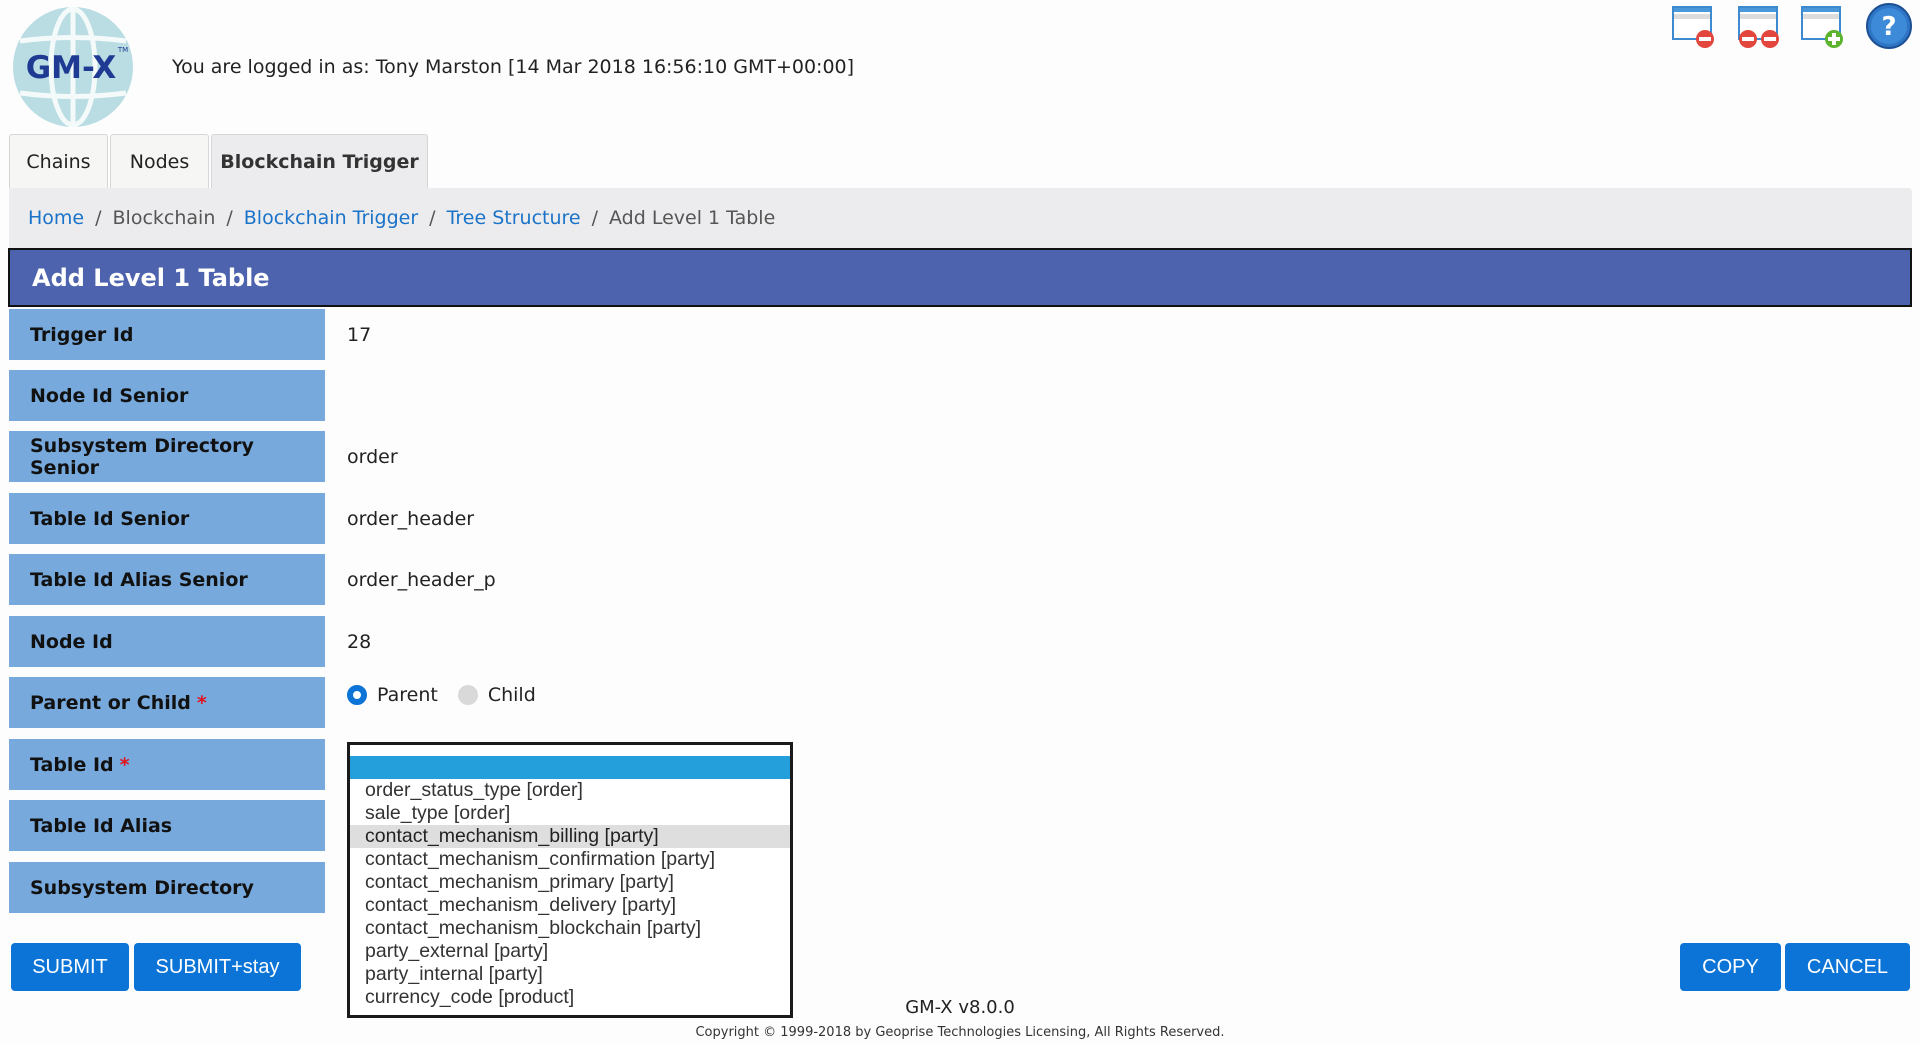 The height and width of the screenshot is (1043, 1920). What do you see at coordinates (496, 695) in the screenshot?
I see `radio-child: Child` at bounding box center [496, 695].